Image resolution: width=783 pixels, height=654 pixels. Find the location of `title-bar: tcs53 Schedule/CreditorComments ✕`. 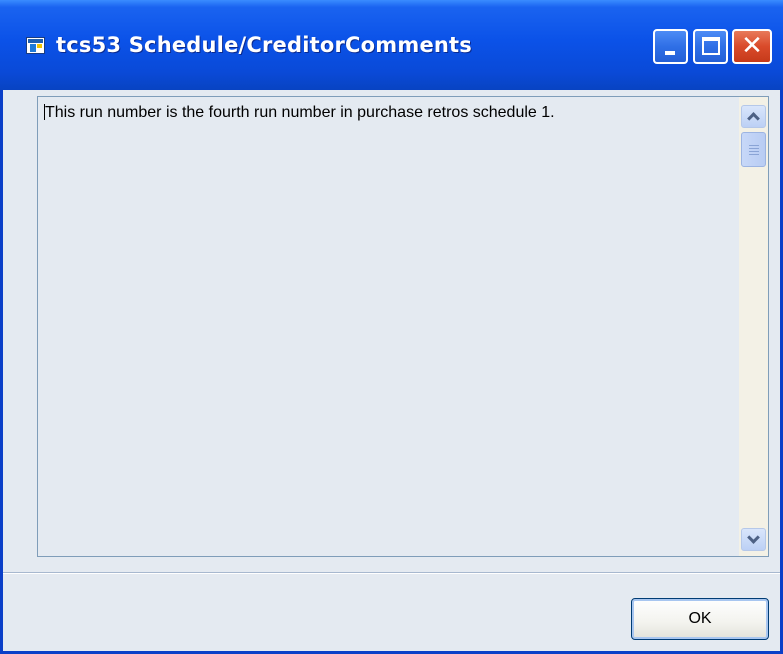

title-bar: tcs53 Schedule/CreditorComments ✕ is located at coordinates (391, 45).